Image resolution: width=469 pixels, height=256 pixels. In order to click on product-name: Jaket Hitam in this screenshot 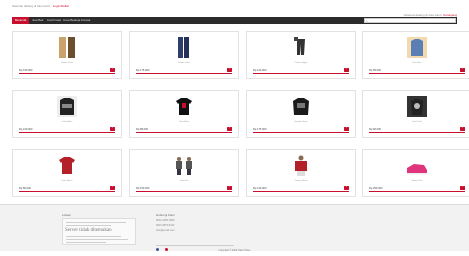, I will do `click(67, 122)`.